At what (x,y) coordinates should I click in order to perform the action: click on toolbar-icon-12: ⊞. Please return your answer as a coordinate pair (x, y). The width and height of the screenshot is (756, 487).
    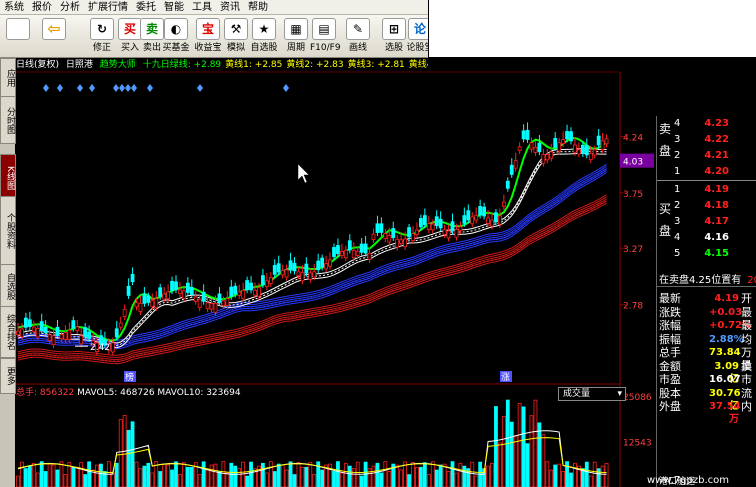
    Looking at the image, I should click on (394, 29).